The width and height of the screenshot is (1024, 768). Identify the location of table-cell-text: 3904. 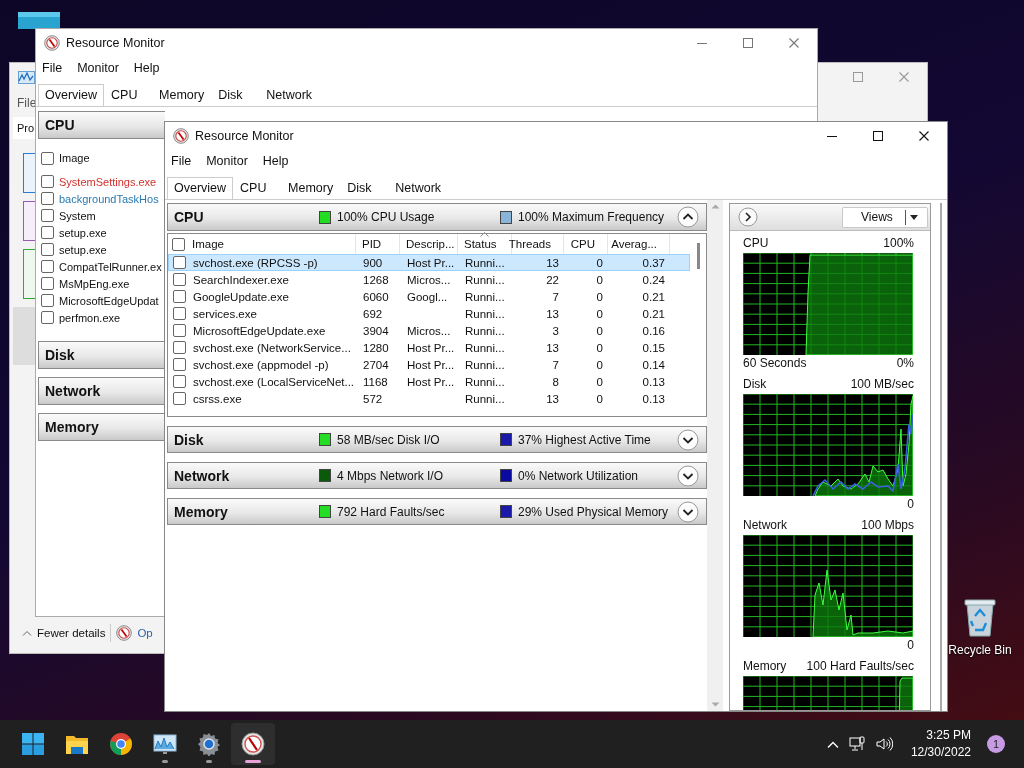
(376, 330).